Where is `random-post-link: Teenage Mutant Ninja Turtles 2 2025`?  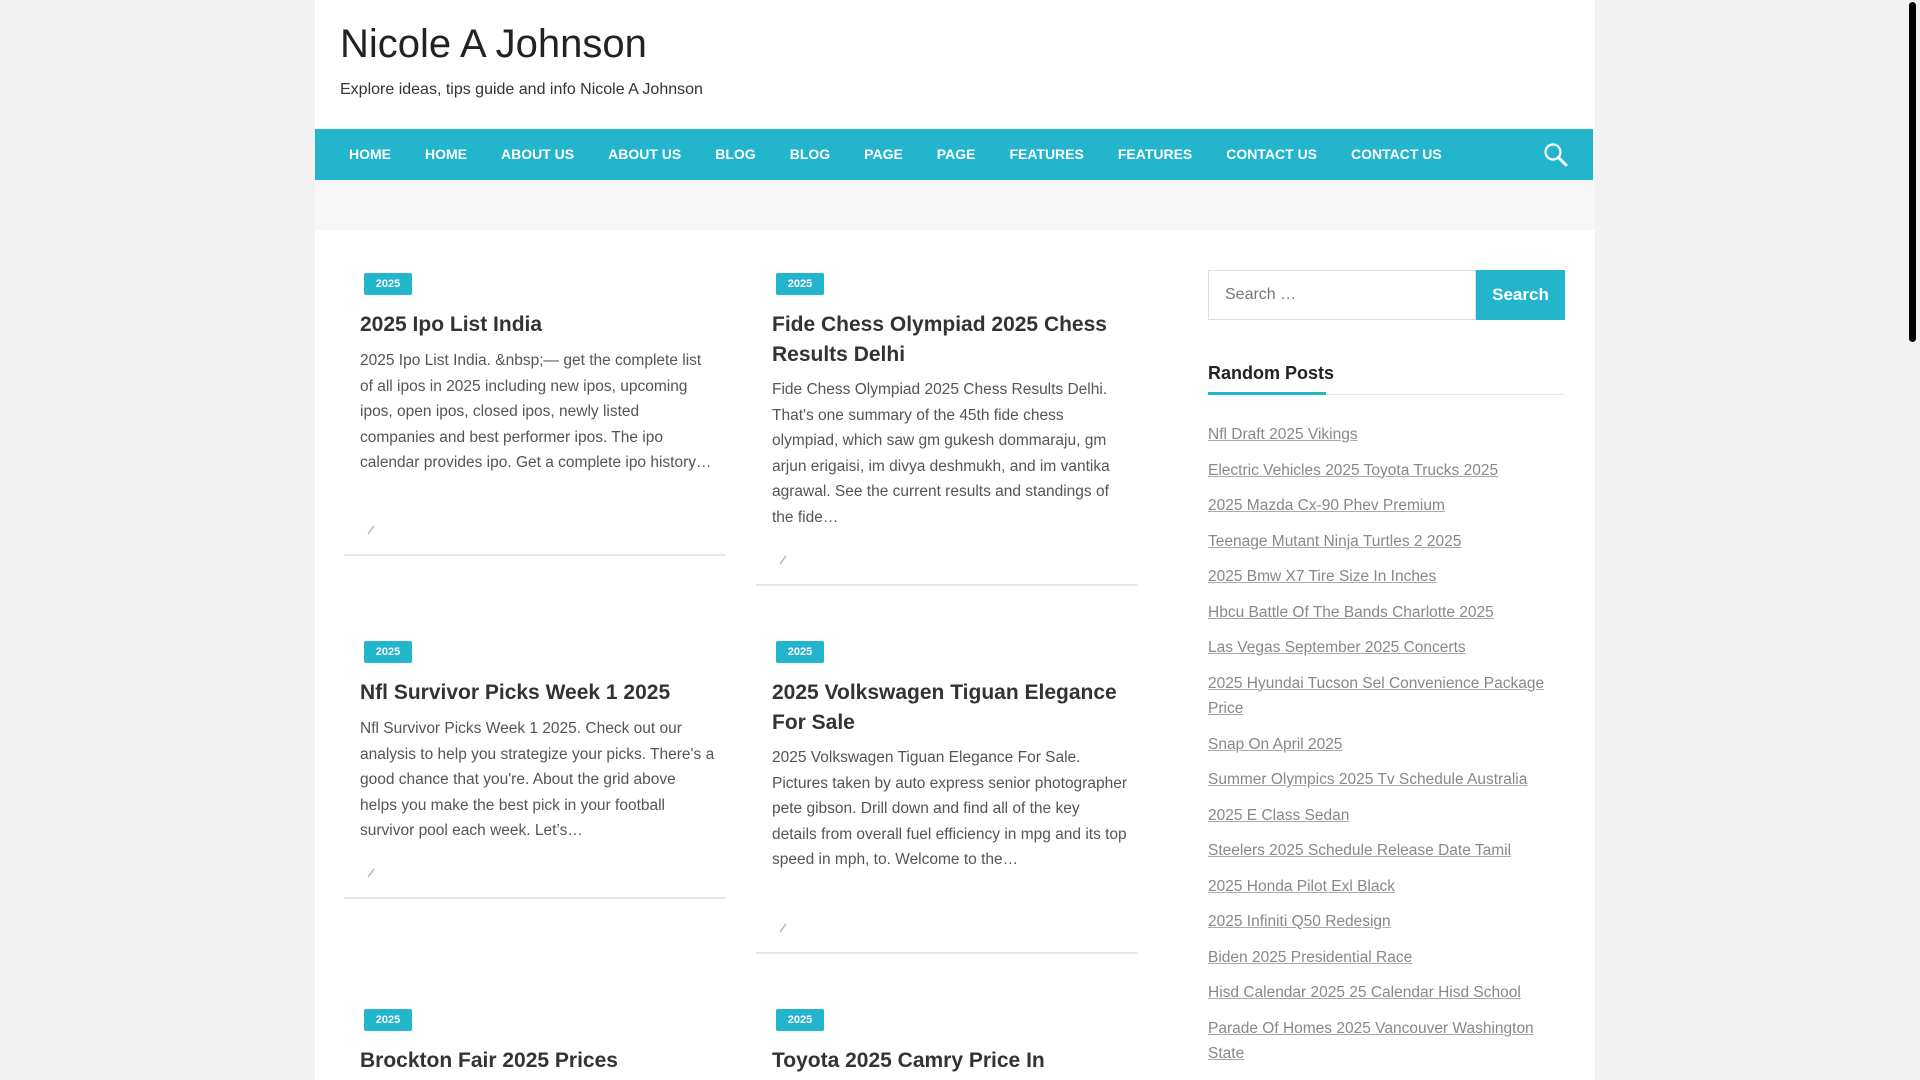 random-post-link: Teenage Mutant Ninja Turtles 2 2025 is located at coordinates (1386, 542).